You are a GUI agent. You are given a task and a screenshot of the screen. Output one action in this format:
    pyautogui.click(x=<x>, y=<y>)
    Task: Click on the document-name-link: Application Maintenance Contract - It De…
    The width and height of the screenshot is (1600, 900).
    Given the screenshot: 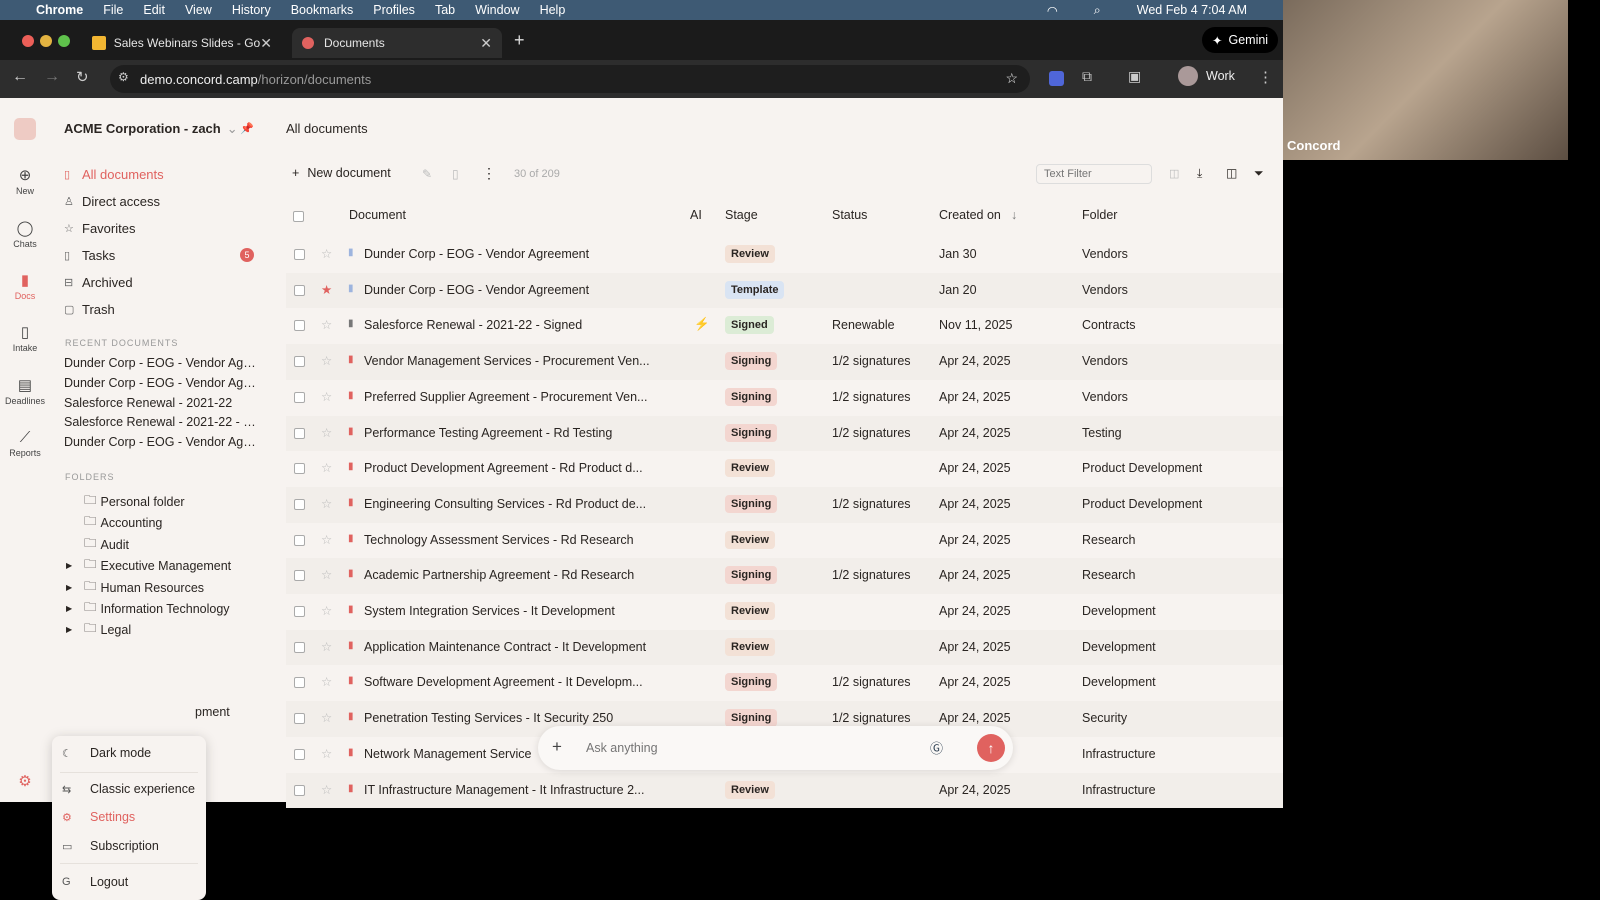 What is the action you would take?
    pyautogui.click(x=505, y=647)
    